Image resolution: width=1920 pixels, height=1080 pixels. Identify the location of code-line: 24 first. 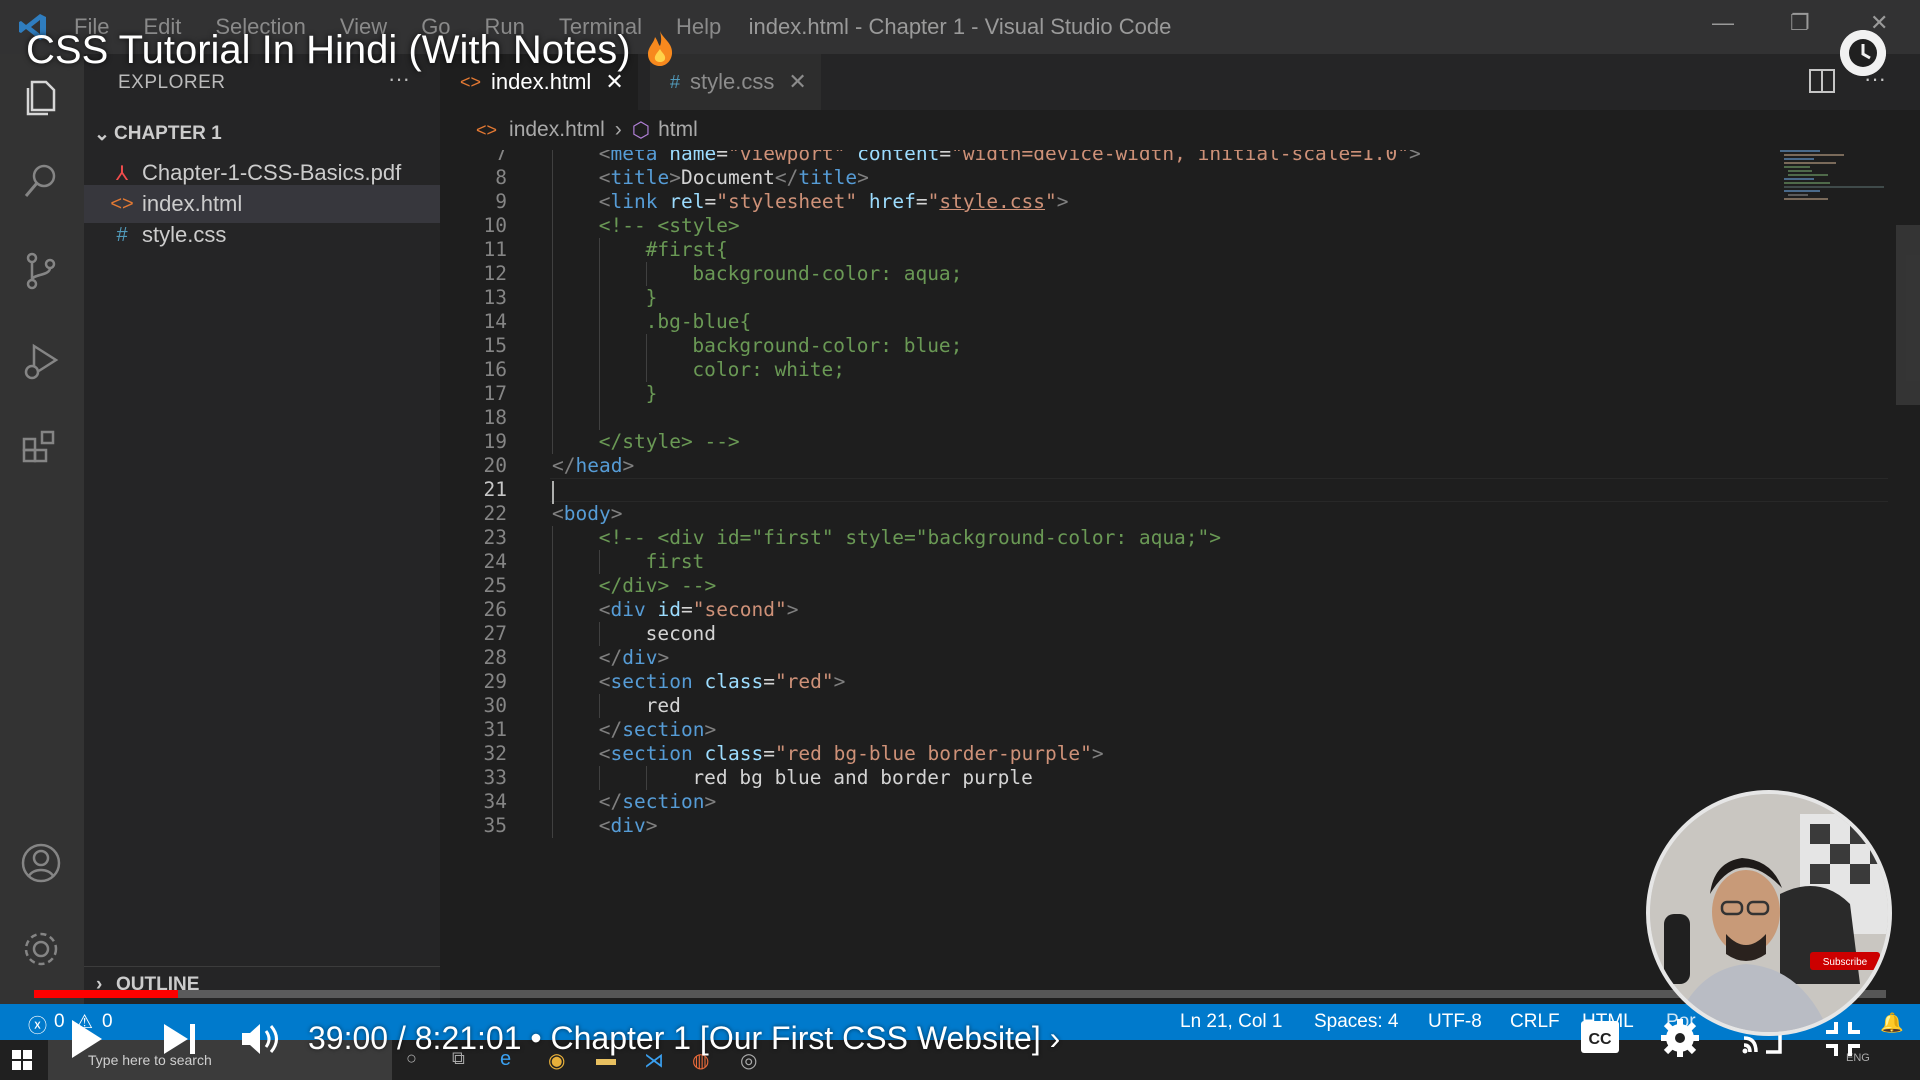
(1110, 562).